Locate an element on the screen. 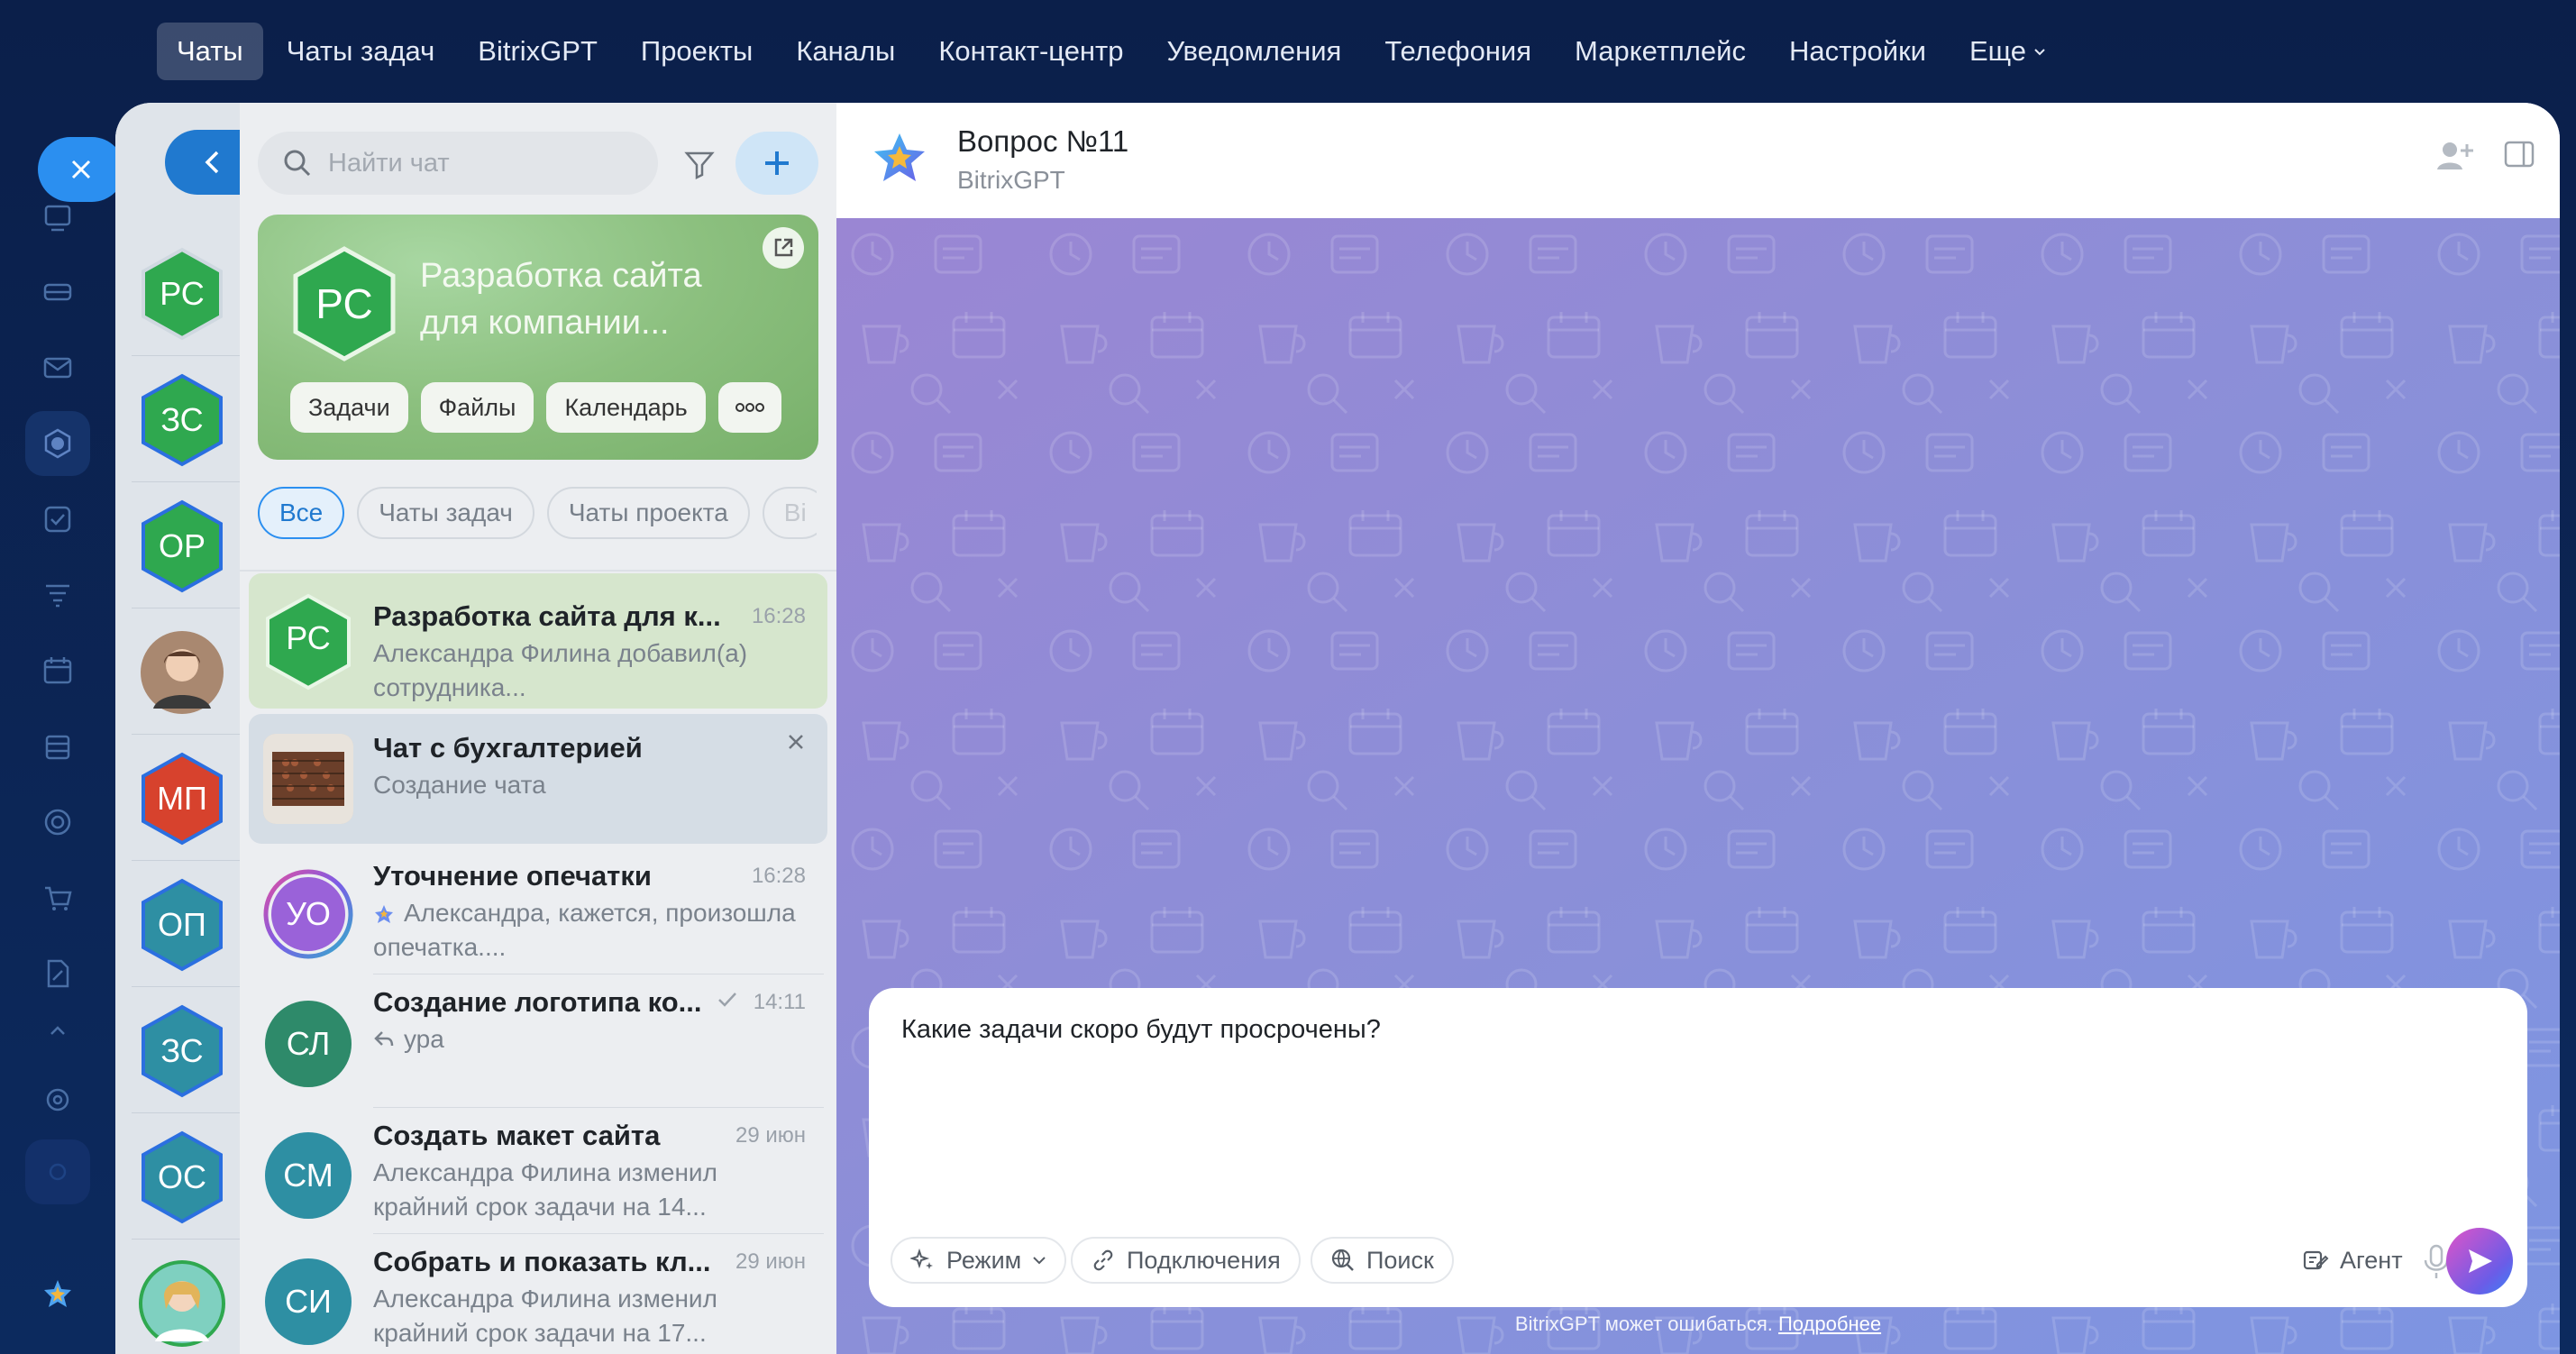 The height and width of the screenshot is (1354, 2576). chat-filter-chips: Все Чаты задач Чаты проекта Bi is located at coordinates (537, 513).